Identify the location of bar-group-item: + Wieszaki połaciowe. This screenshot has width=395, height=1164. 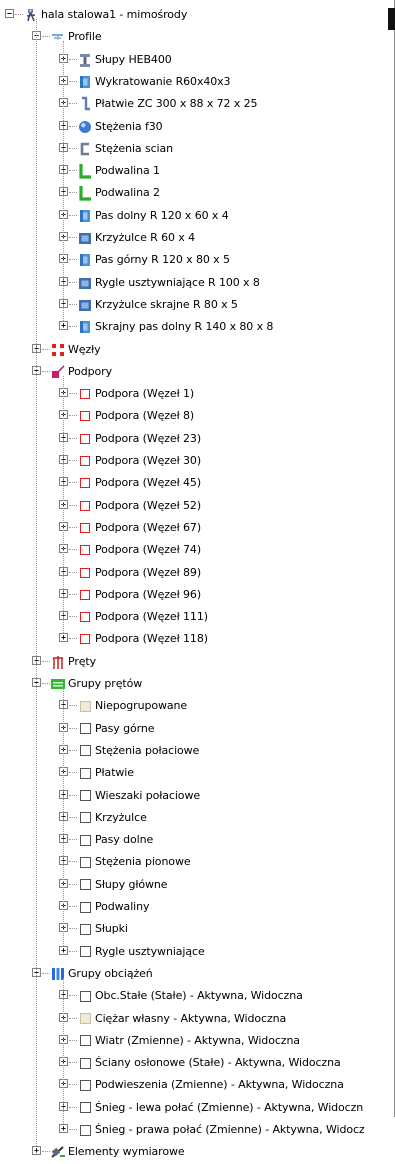
(195, 796).